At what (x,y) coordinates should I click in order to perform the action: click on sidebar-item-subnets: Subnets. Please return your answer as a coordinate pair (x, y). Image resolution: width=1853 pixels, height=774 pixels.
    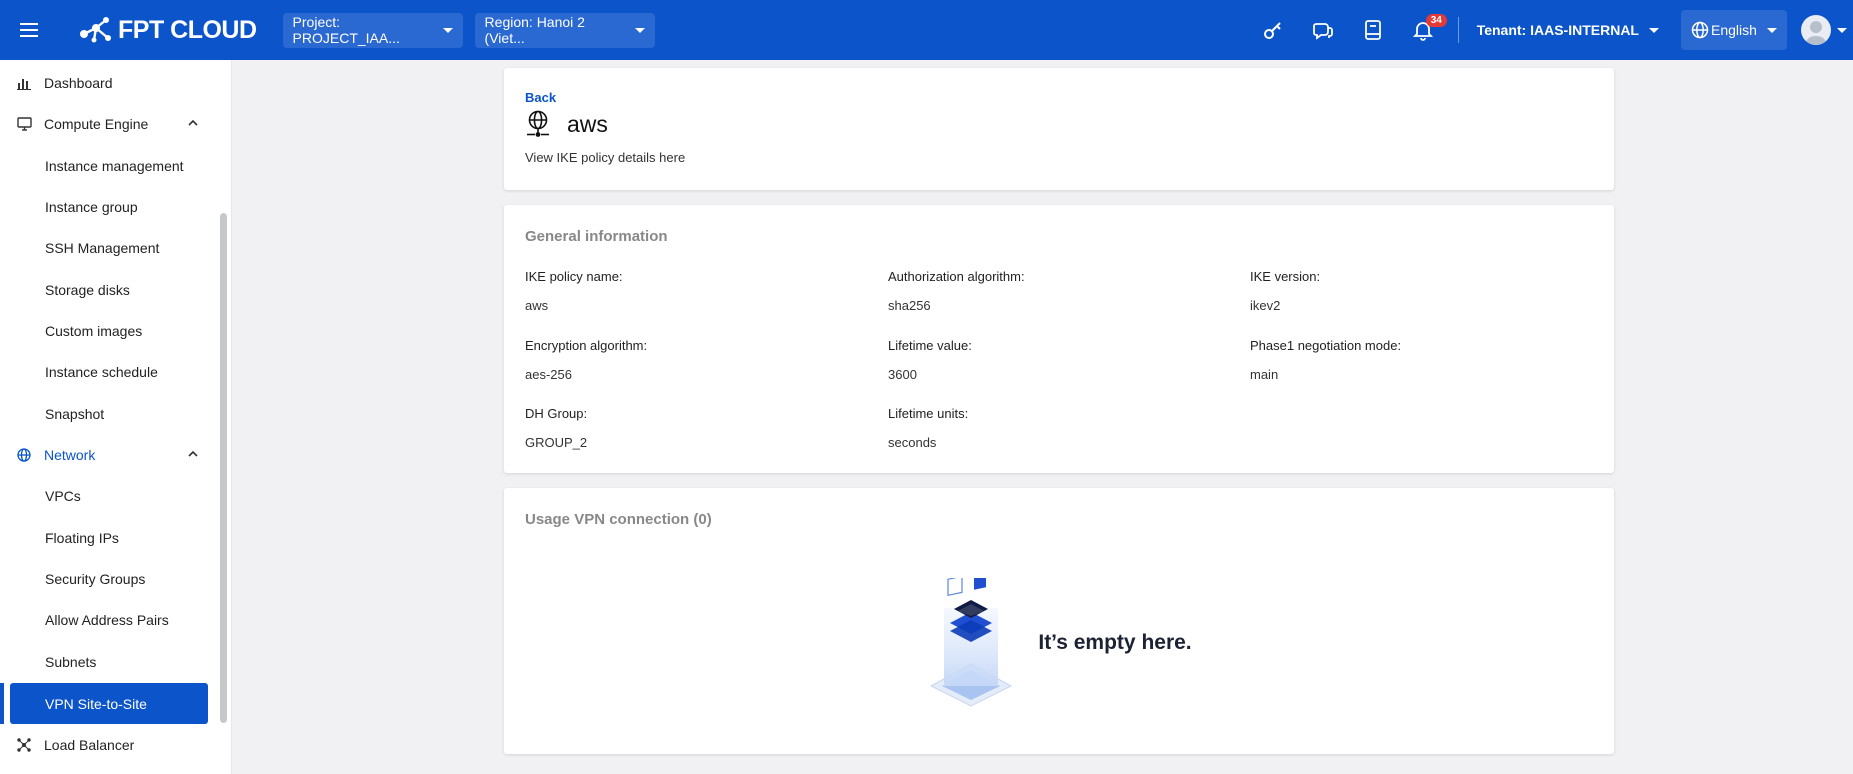
    Looking at the image, I should click on (108, 661).